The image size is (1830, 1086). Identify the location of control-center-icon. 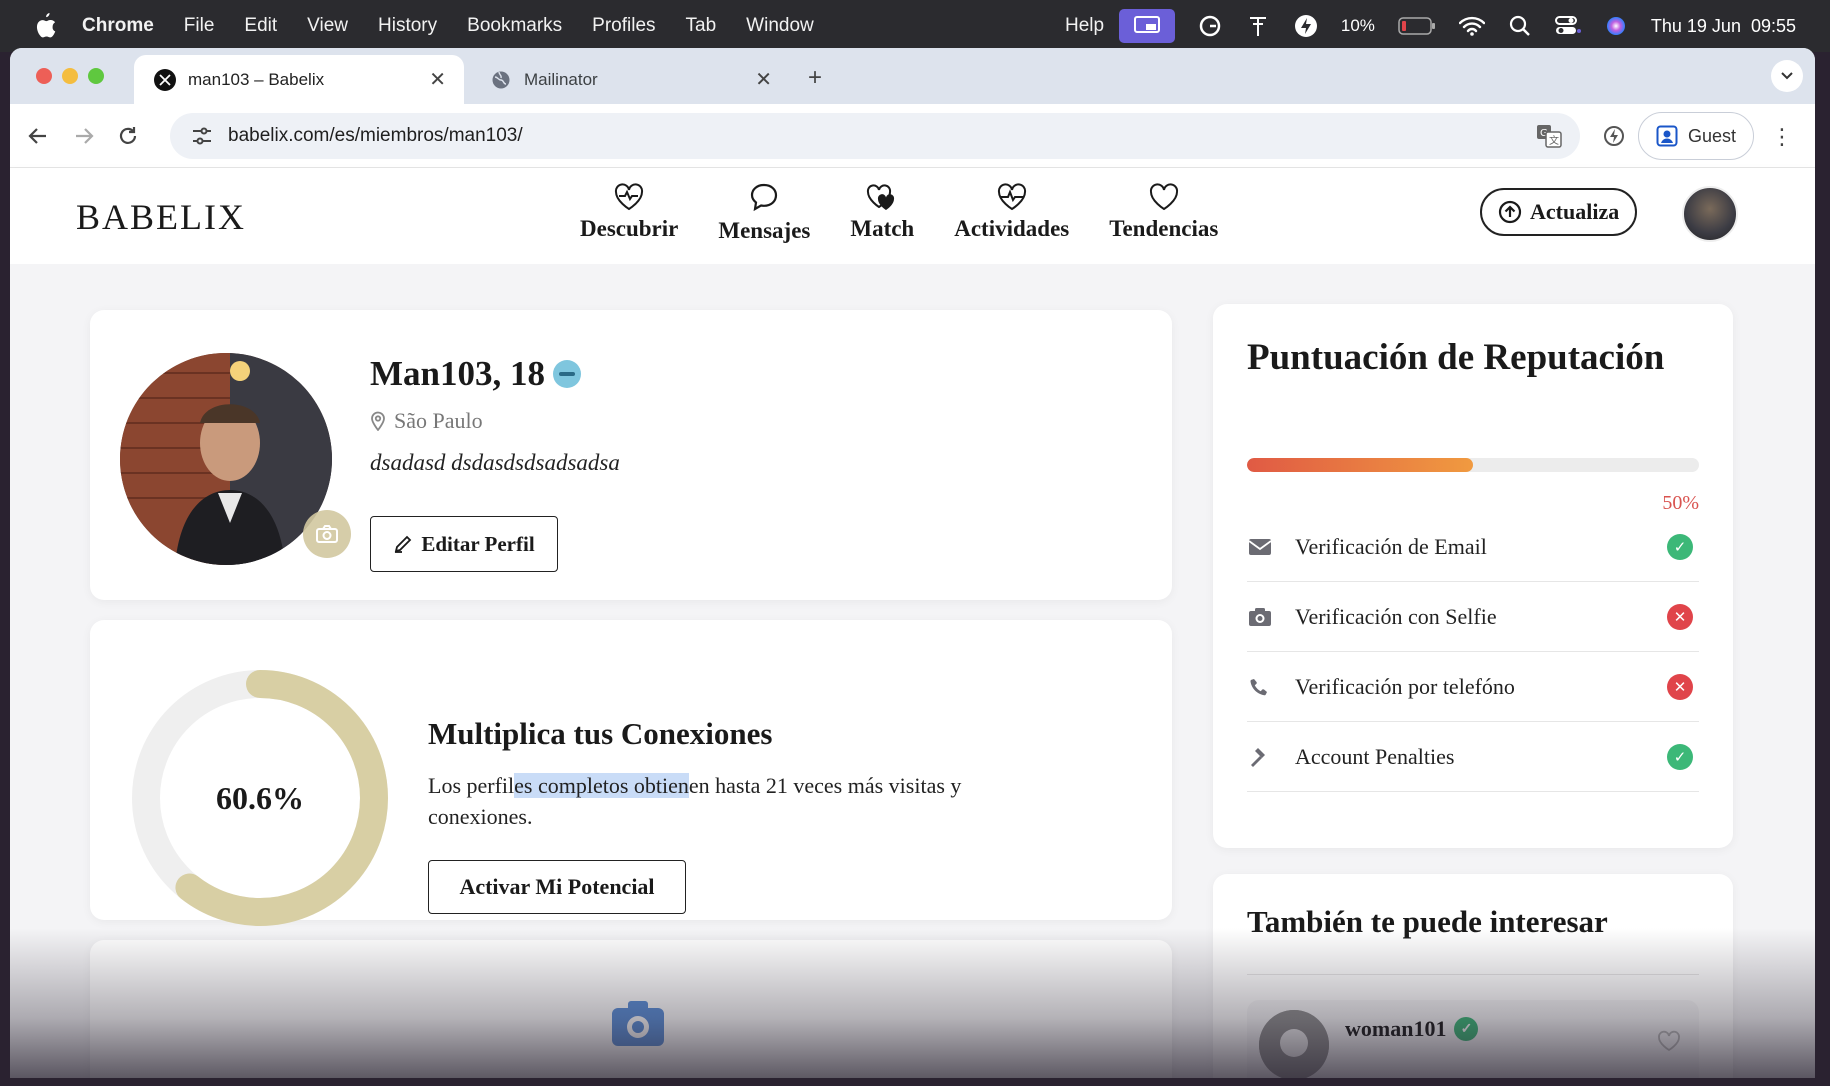
(1567, 26).